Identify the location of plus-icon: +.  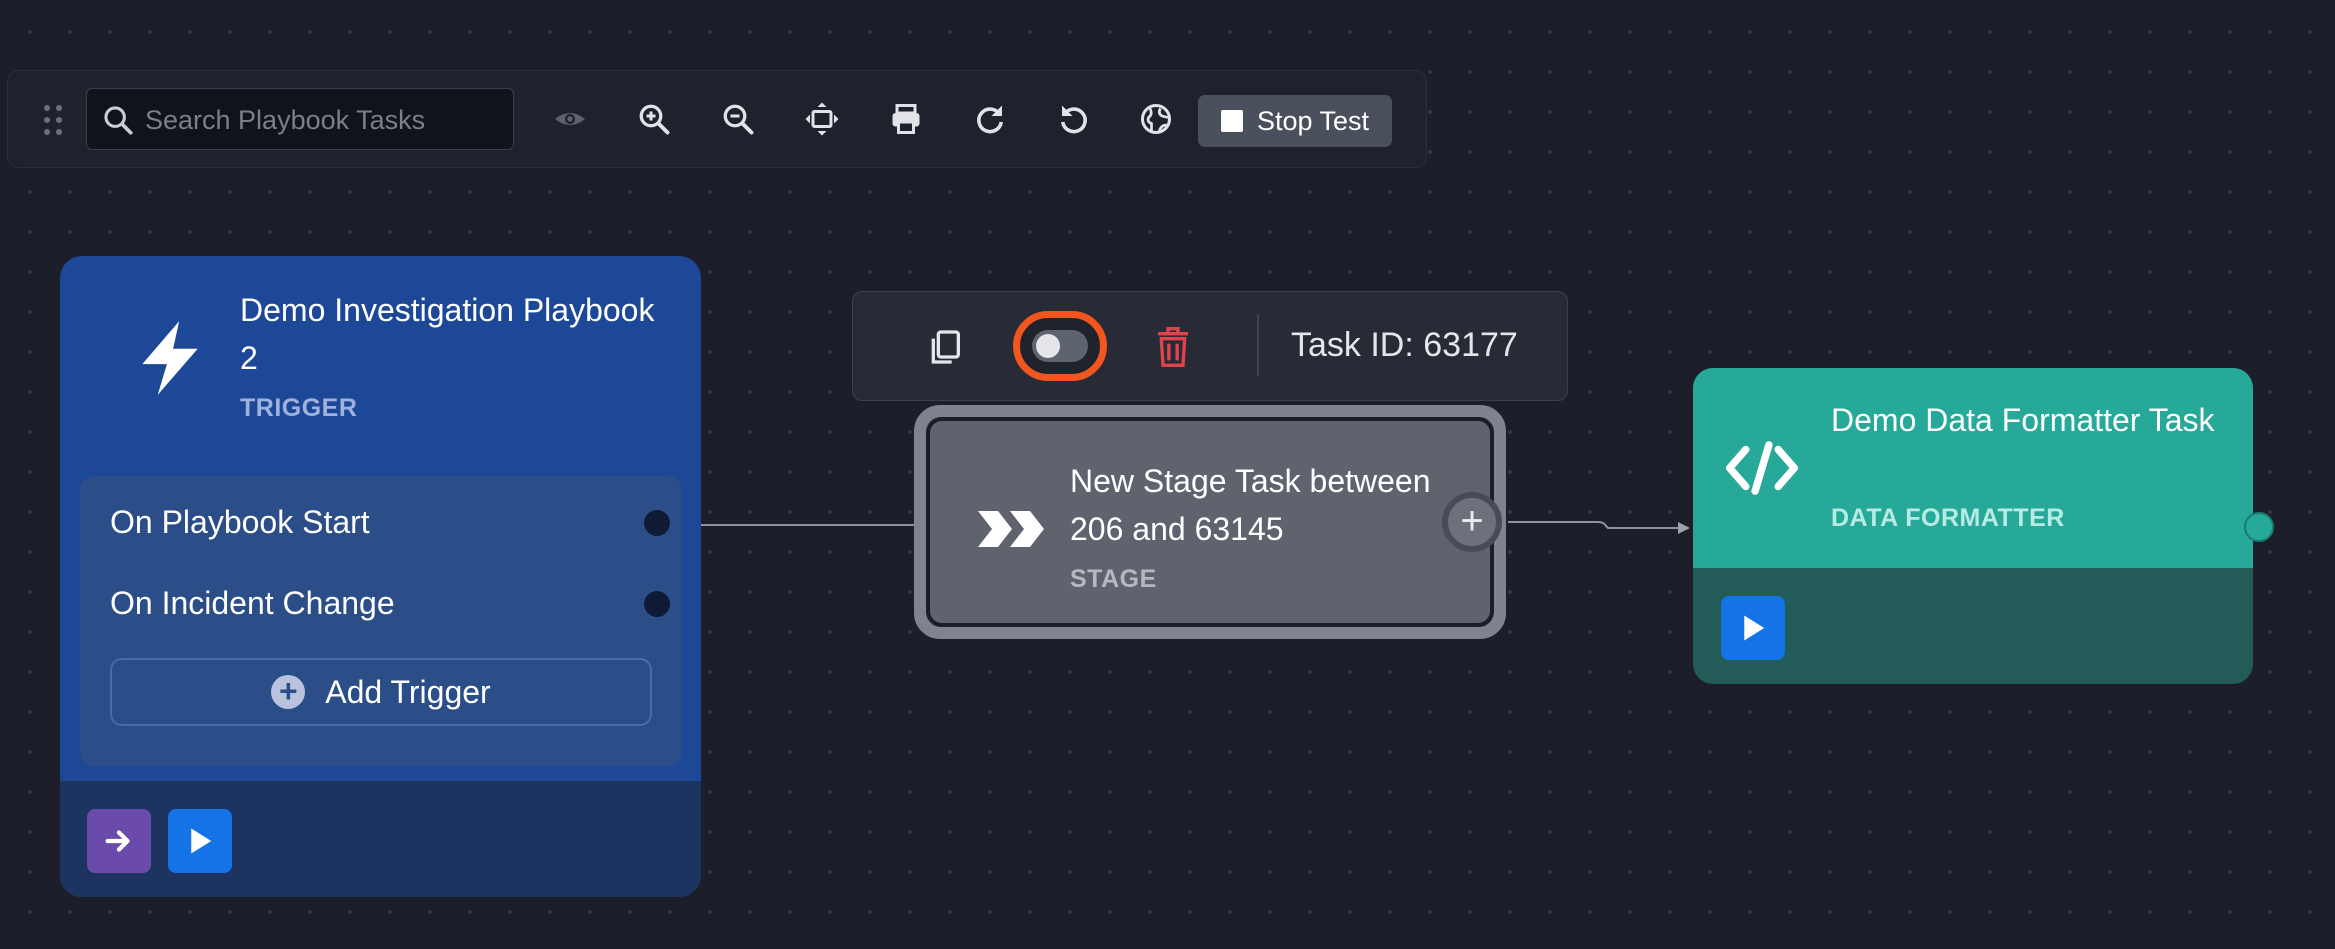
(1472, 521).